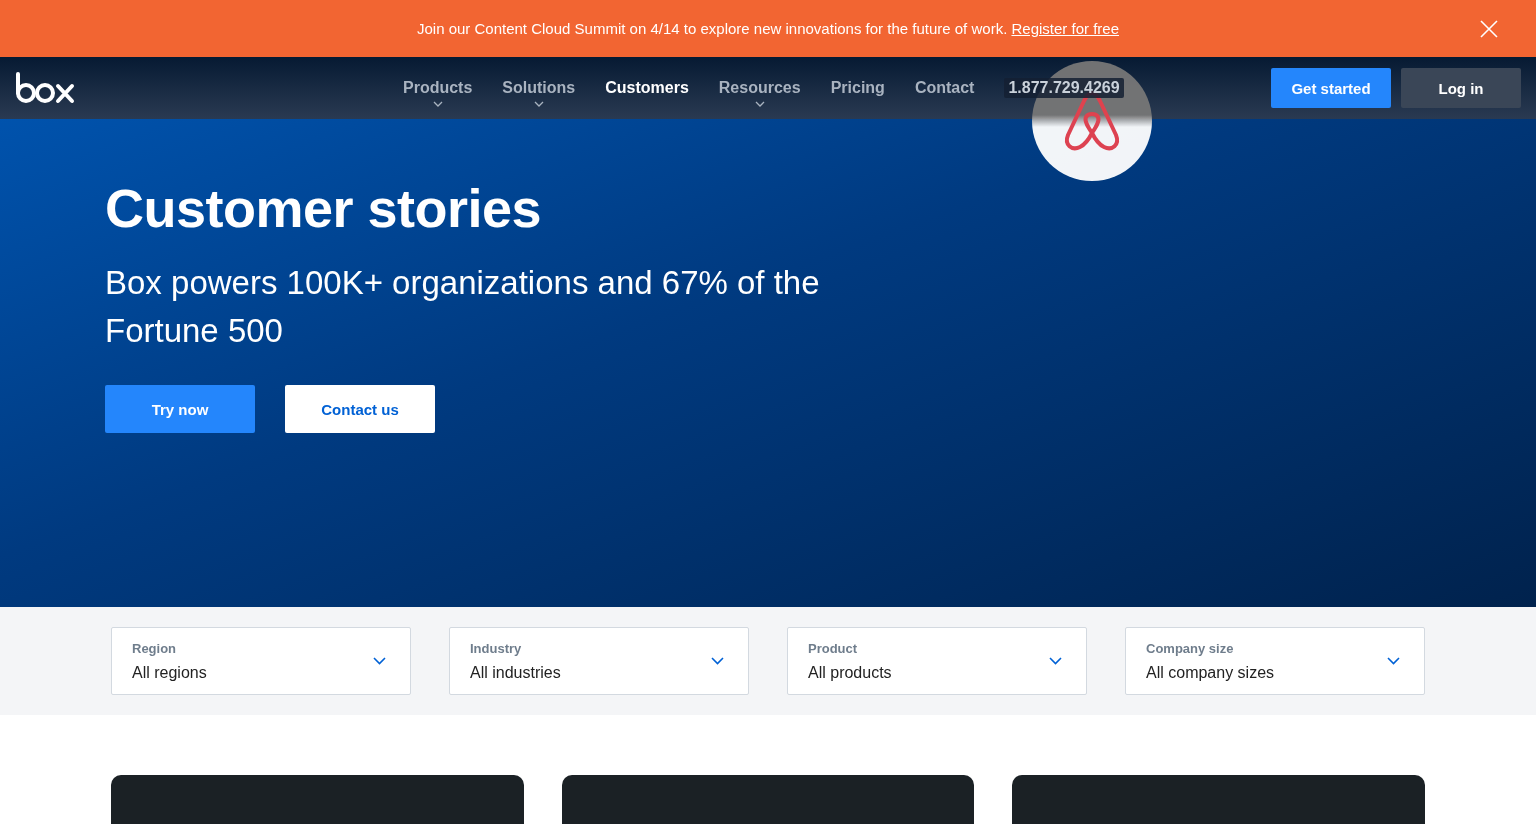  What do you see at coordinates (324, 208) in the screenshot?
I see `hero-title: Customer stories` at bounding box center [324, 208].